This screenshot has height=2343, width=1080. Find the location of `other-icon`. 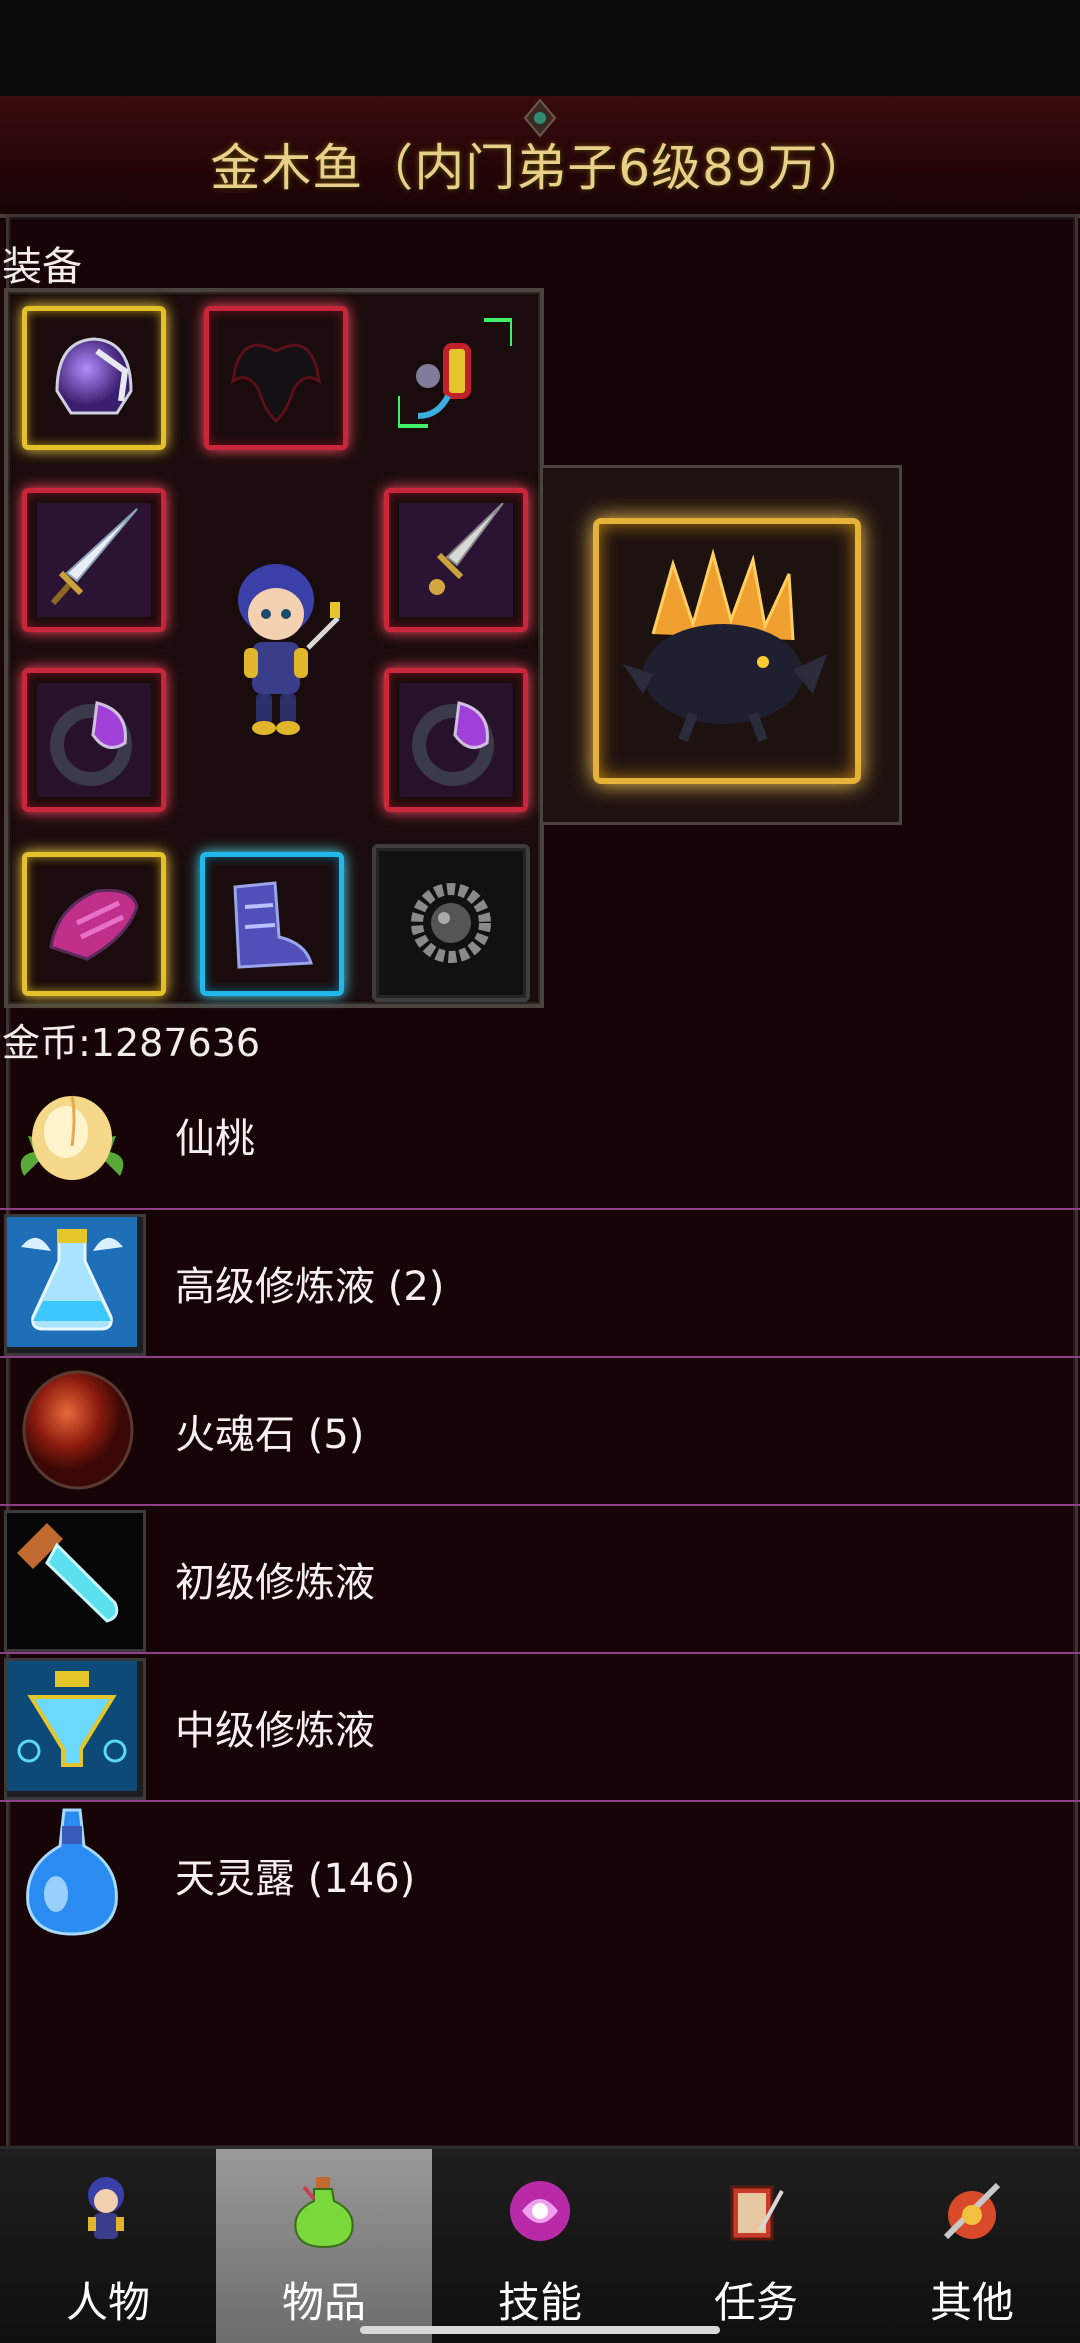

other-icon is located at coordinates (972, 2211).